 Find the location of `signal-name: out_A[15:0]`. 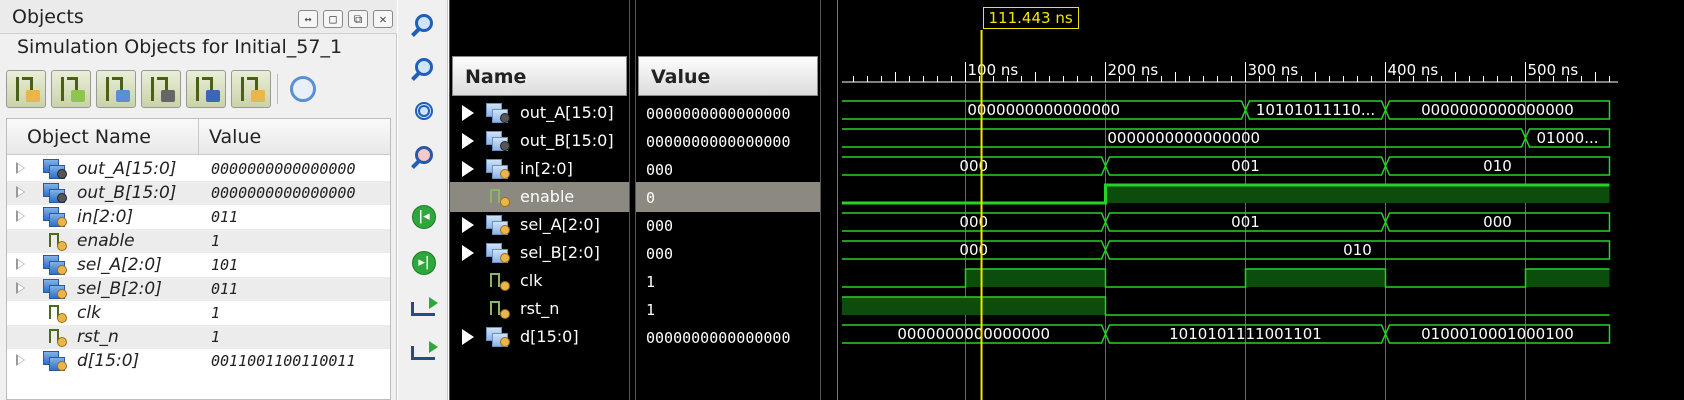

signal-name: out_A[15:0] is located at coordinates (567, 112).